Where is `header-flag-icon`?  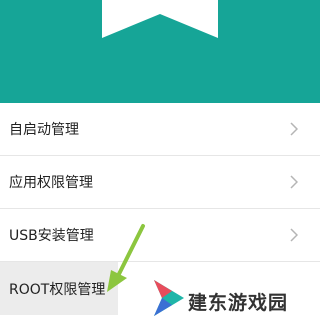
header-flag-icon is located at coordinates (160, 19).